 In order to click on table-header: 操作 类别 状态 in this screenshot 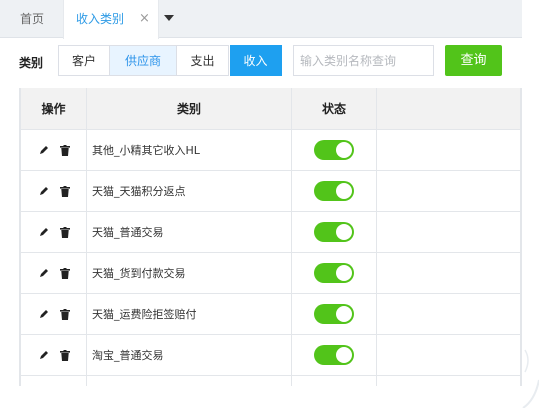, I will do `click(270, 109)`.